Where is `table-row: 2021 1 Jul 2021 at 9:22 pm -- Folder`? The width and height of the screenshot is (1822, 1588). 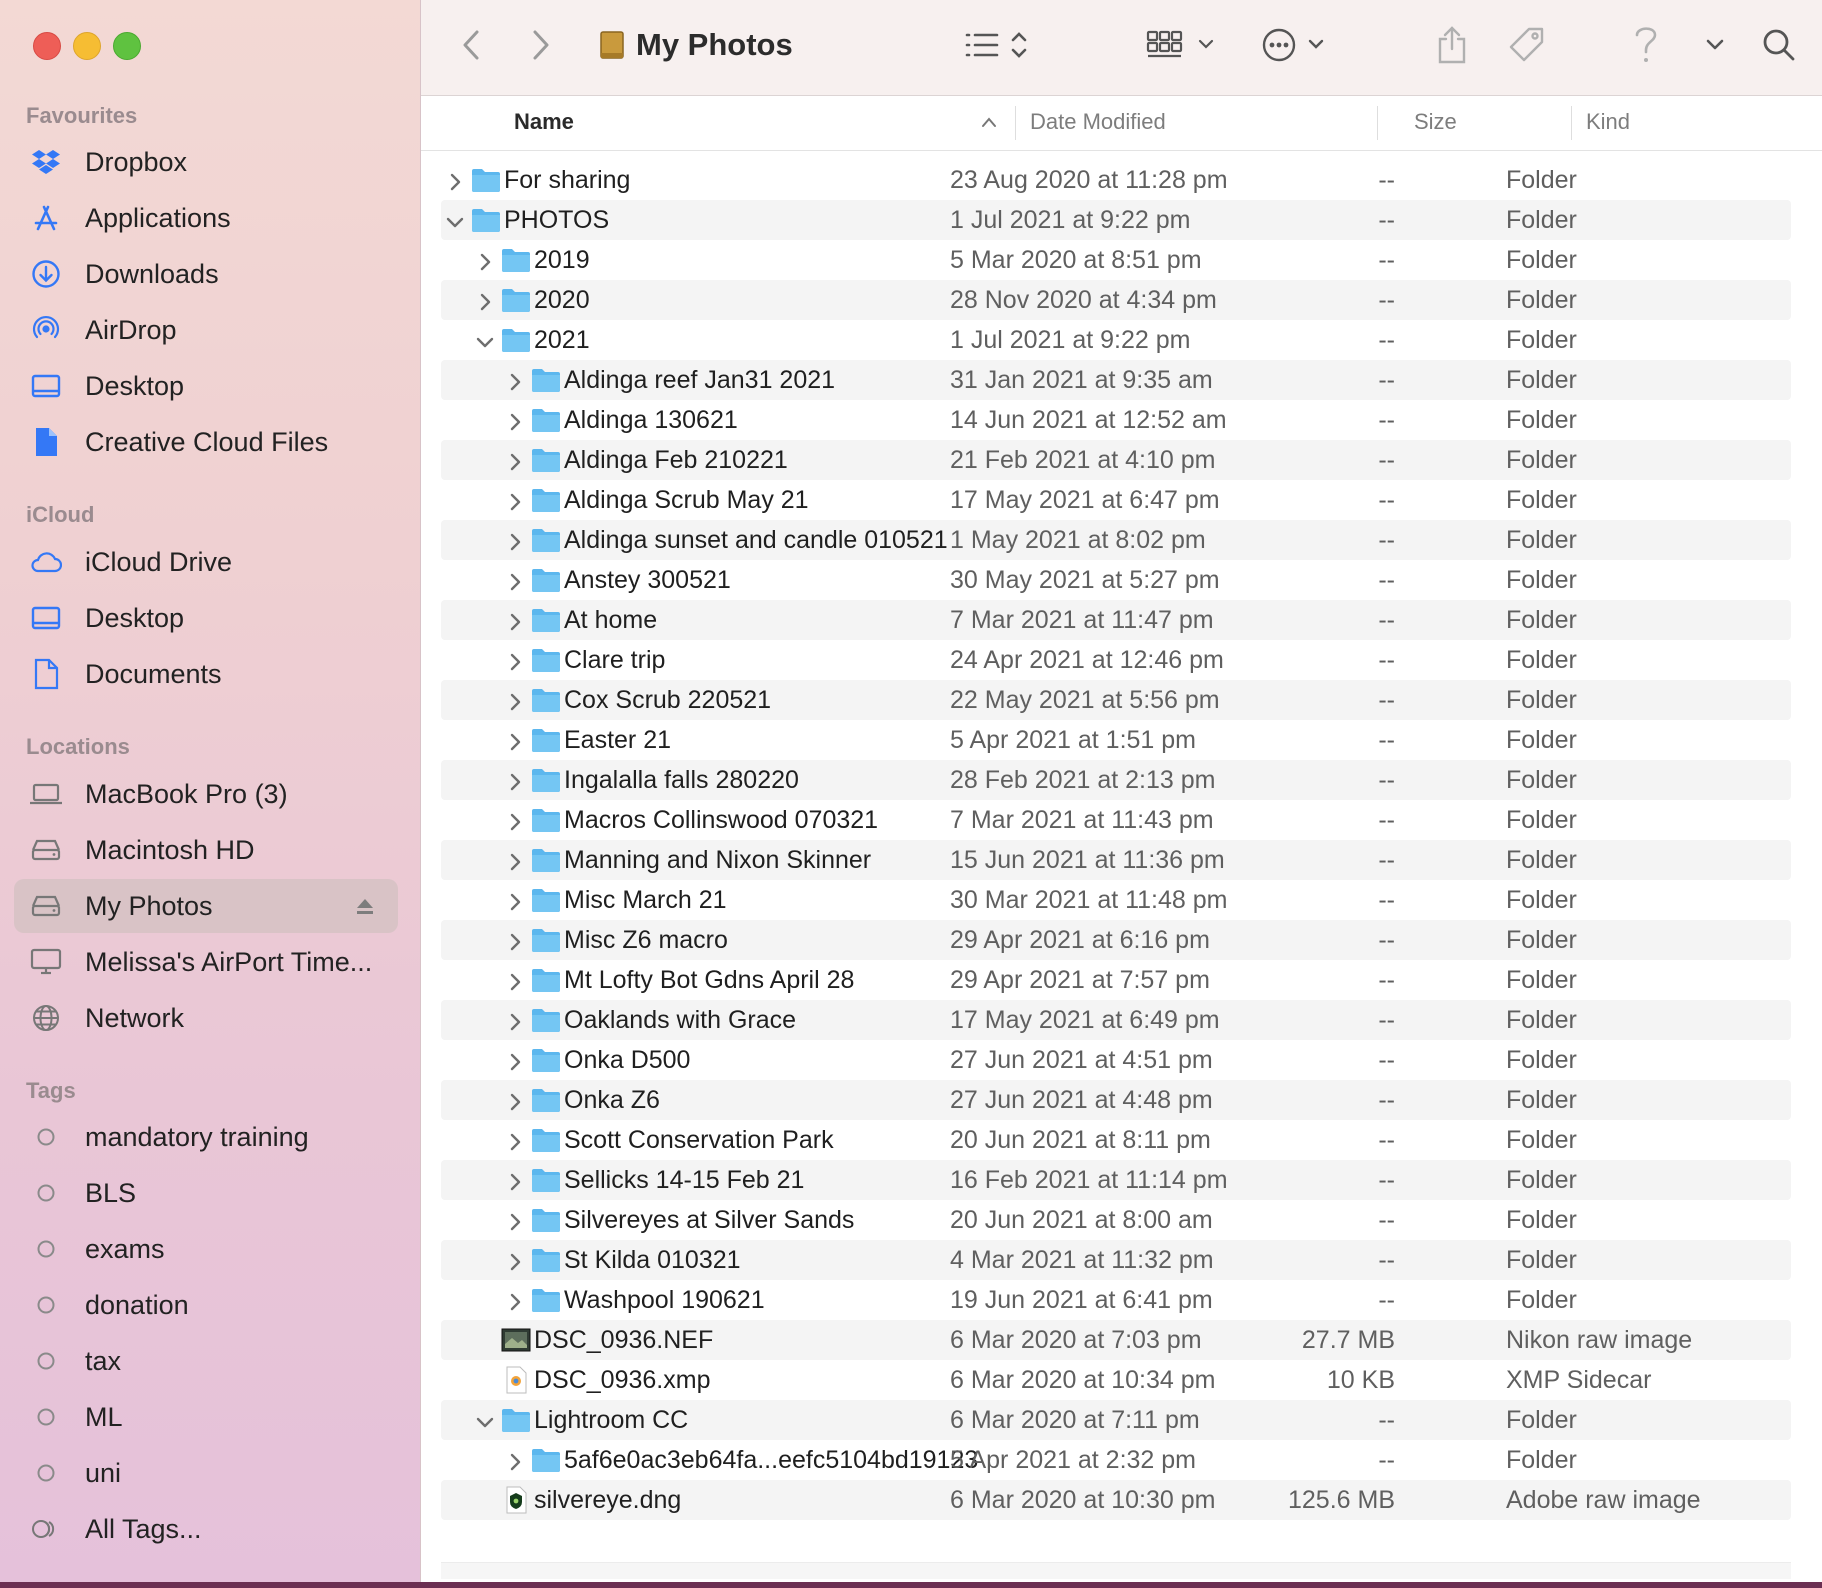 table-row: 2021 1 Jul 2021 at 9:22 pm -- Folder is located at coordinates (1116, 340).